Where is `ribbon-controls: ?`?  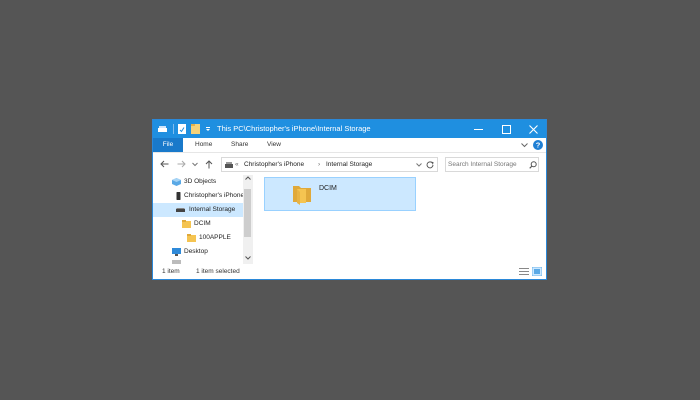 ribbon-controls: ? is located at coordinates (532, 145).